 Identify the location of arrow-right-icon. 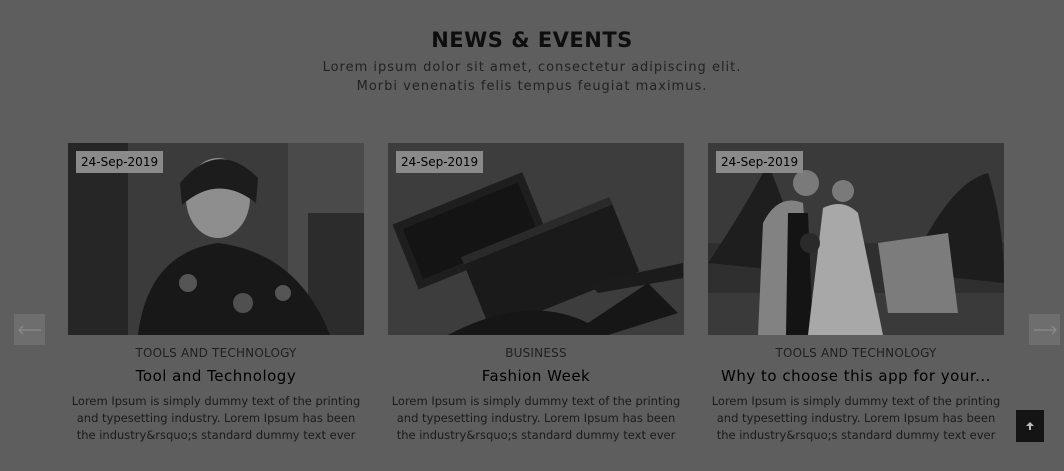
(1045, 329).